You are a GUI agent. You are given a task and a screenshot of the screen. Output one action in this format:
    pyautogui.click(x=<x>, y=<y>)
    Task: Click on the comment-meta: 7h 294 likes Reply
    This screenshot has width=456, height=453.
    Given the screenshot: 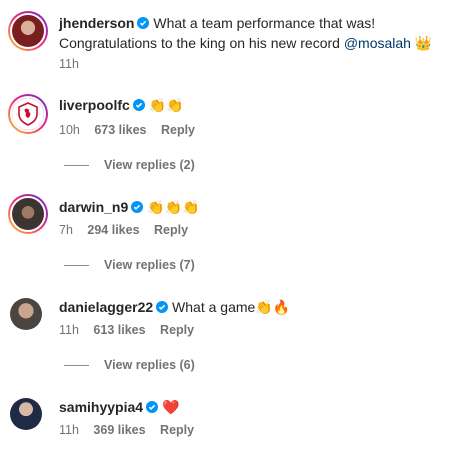 What is the action you would take?
    pyautogui.click(x=129, y=230)
    